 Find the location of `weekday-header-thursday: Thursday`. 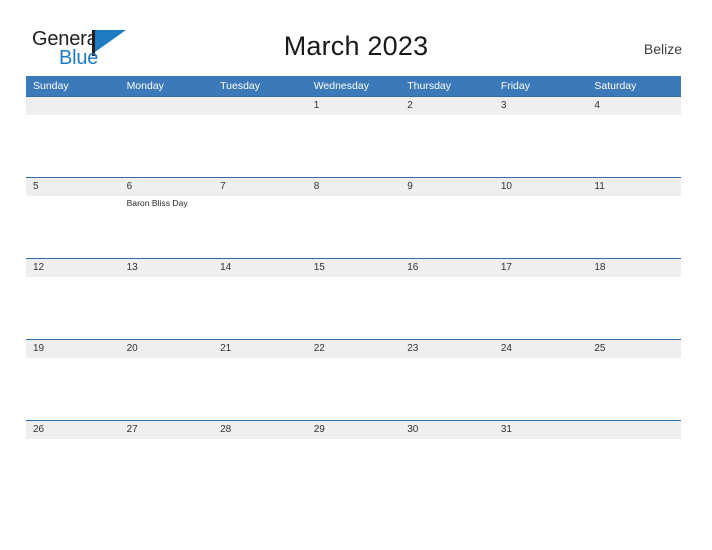

weekday-header-thursday: Thursday is located at coordinates (429, 86).